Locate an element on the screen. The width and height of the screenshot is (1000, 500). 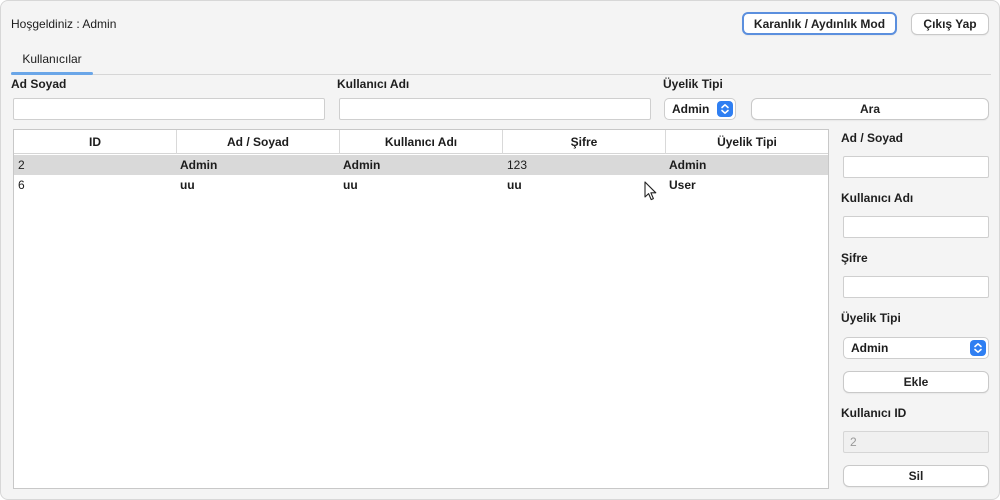
form-username-label: Kullanıcı Adı is located at coordinates (877, 198).